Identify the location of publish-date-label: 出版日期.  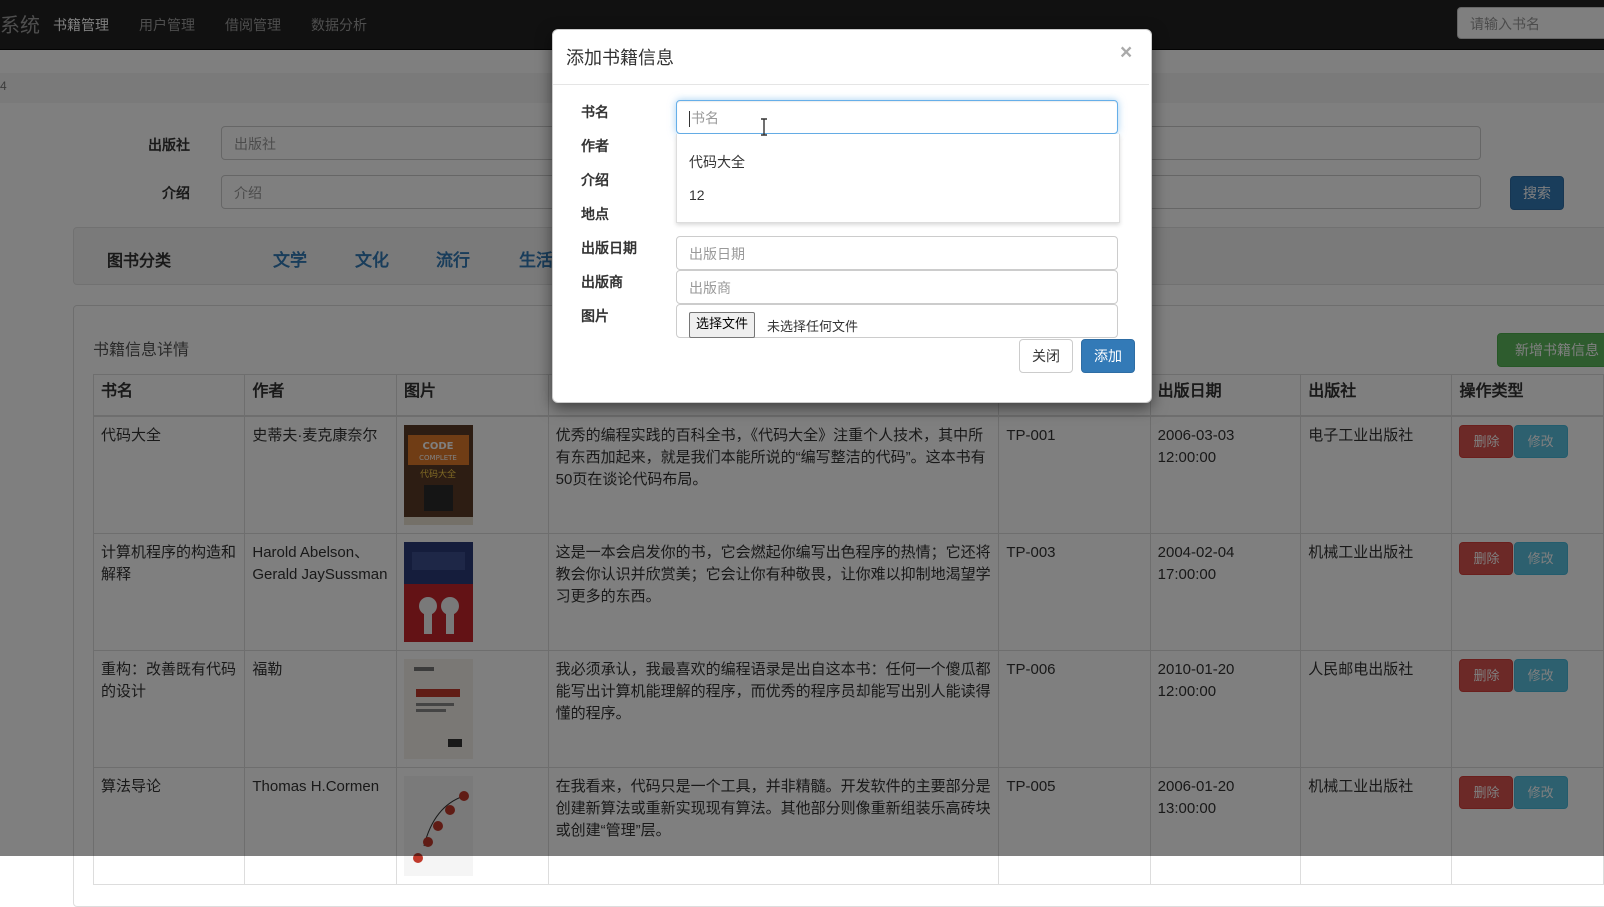
(609, 248).